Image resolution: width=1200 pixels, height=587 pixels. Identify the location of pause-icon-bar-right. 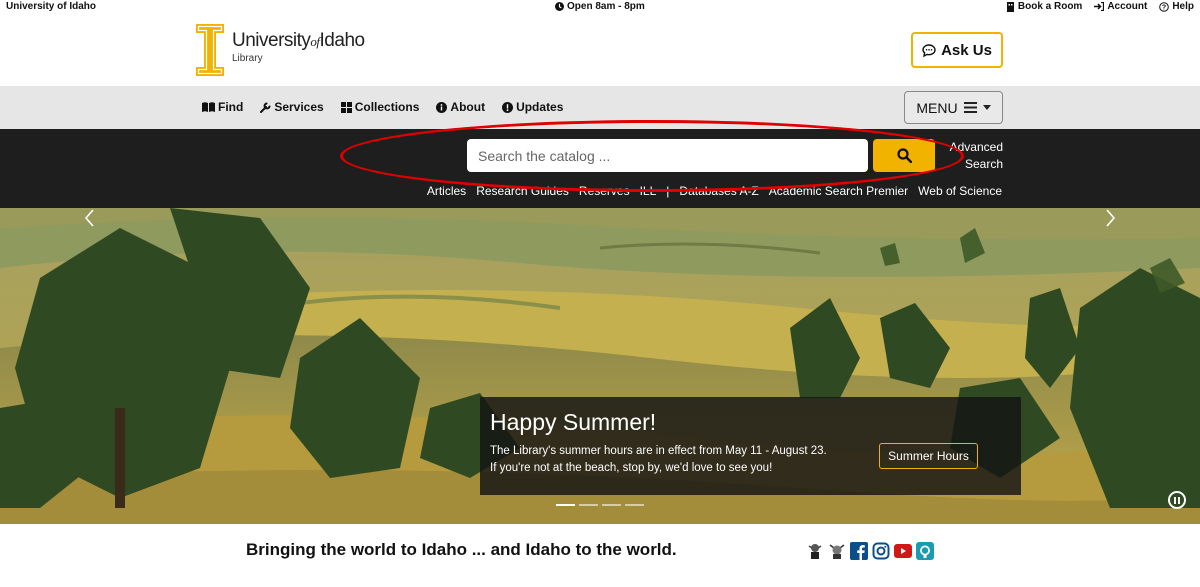
(1179, 500).